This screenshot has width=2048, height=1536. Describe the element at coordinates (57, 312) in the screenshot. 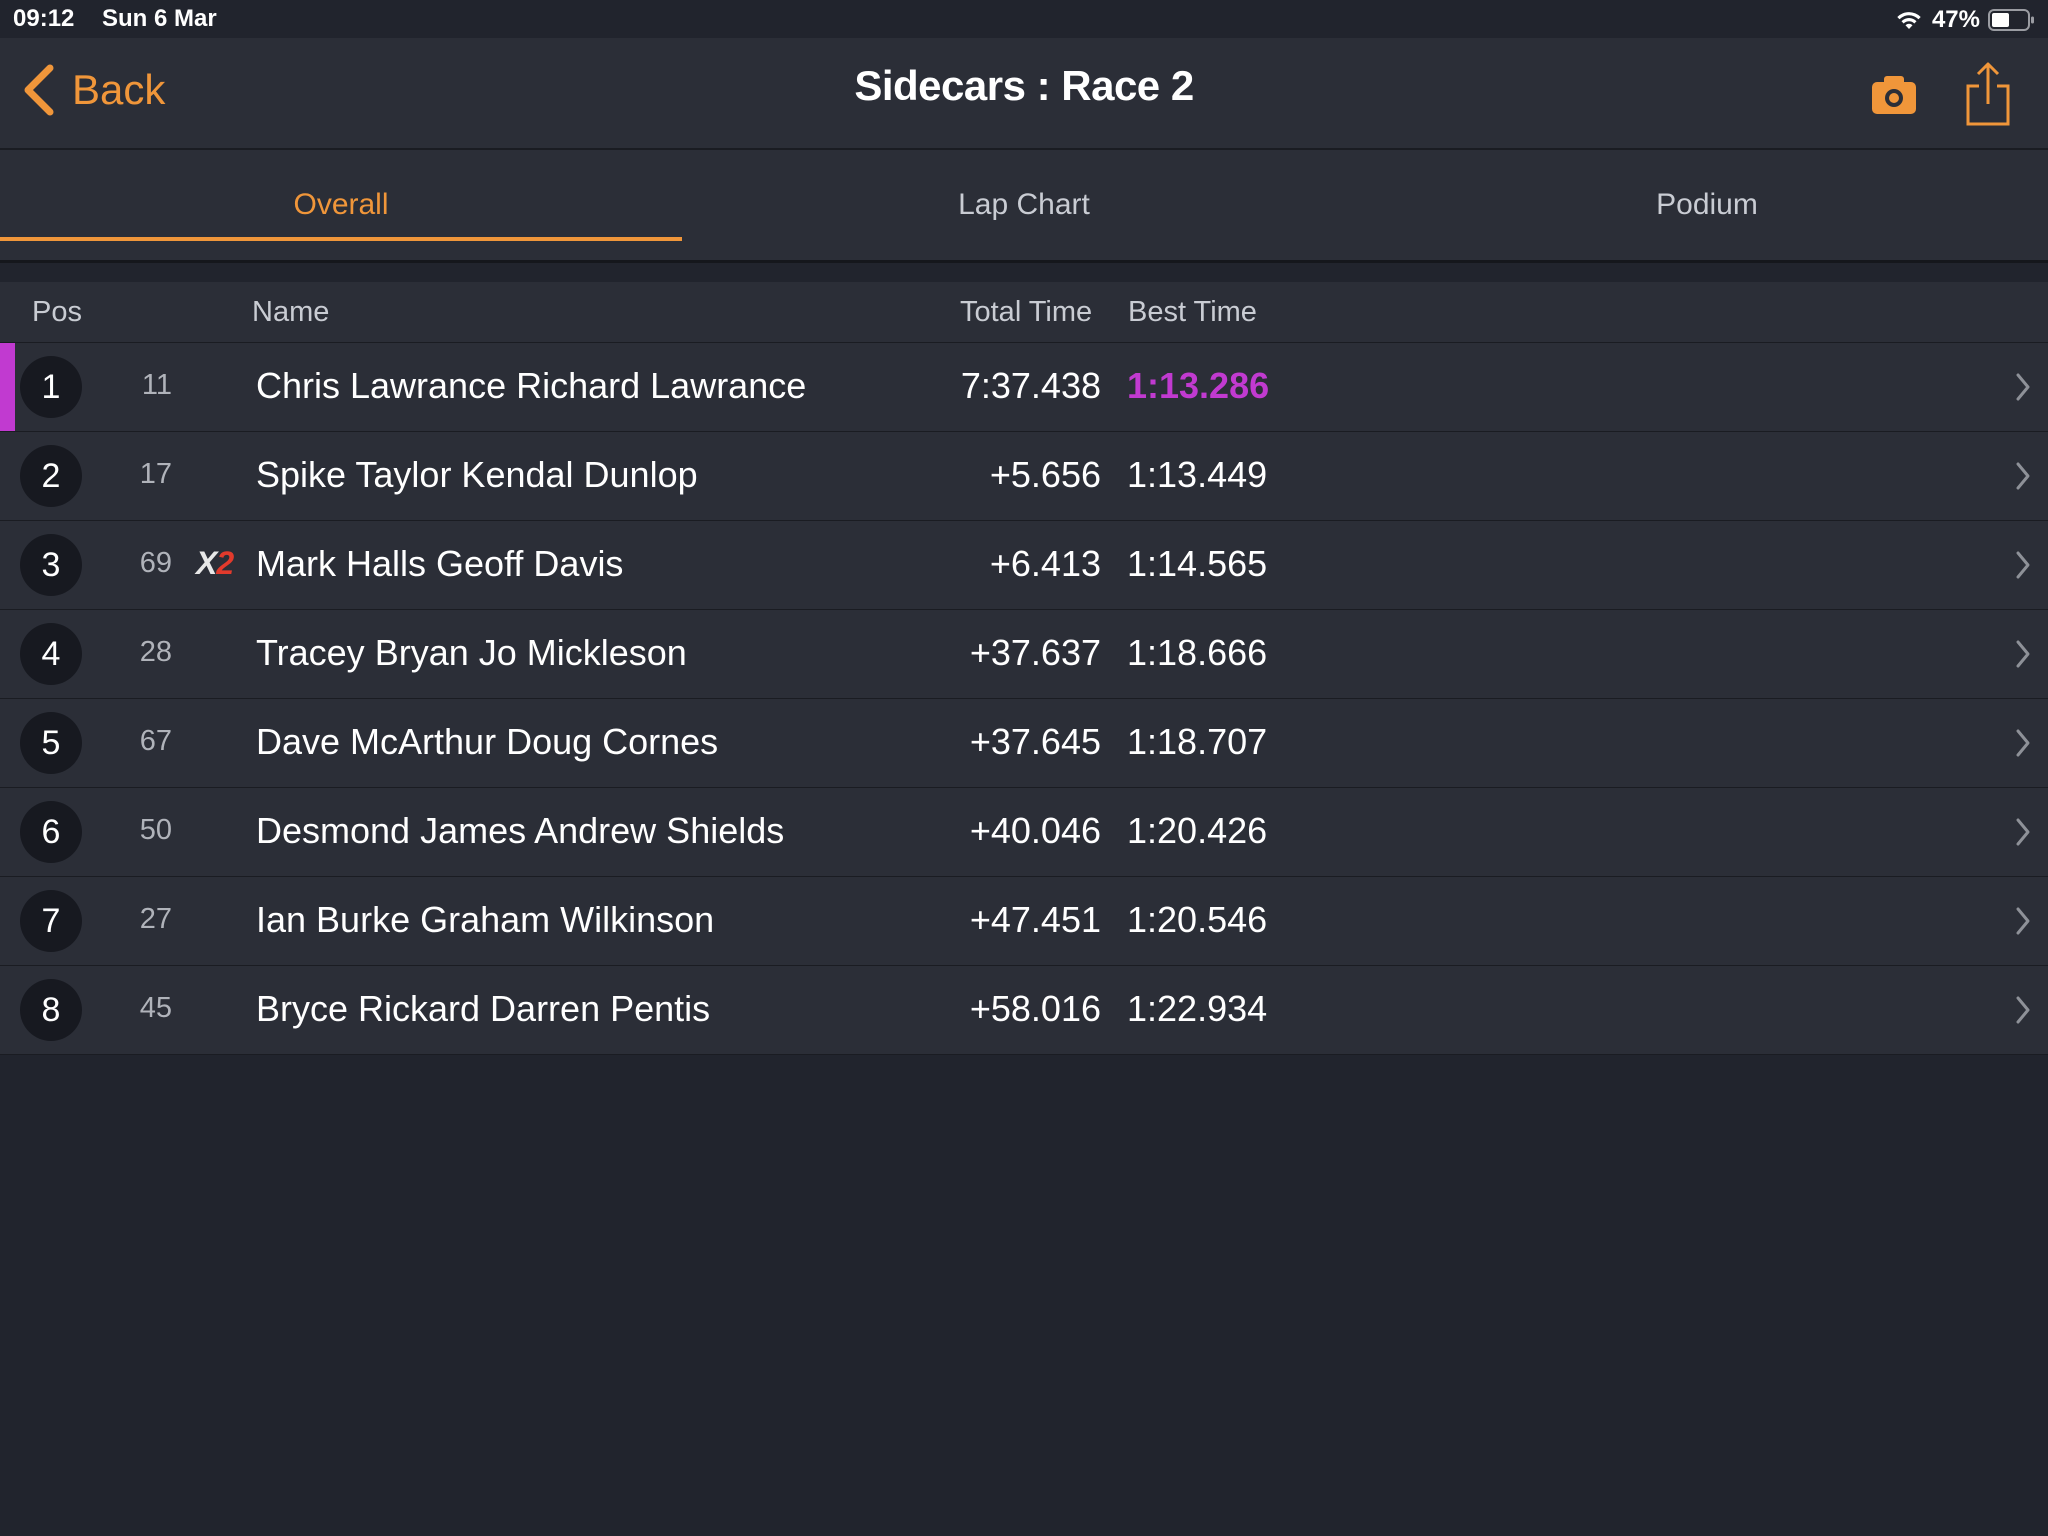

I see `header-pos: Pos` at that location.